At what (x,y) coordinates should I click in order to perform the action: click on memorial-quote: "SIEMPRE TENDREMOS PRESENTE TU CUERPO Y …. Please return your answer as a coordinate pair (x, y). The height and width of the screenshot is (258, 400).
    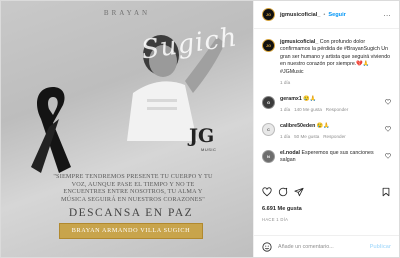
    Looking at the image, I should click on (133, 188).